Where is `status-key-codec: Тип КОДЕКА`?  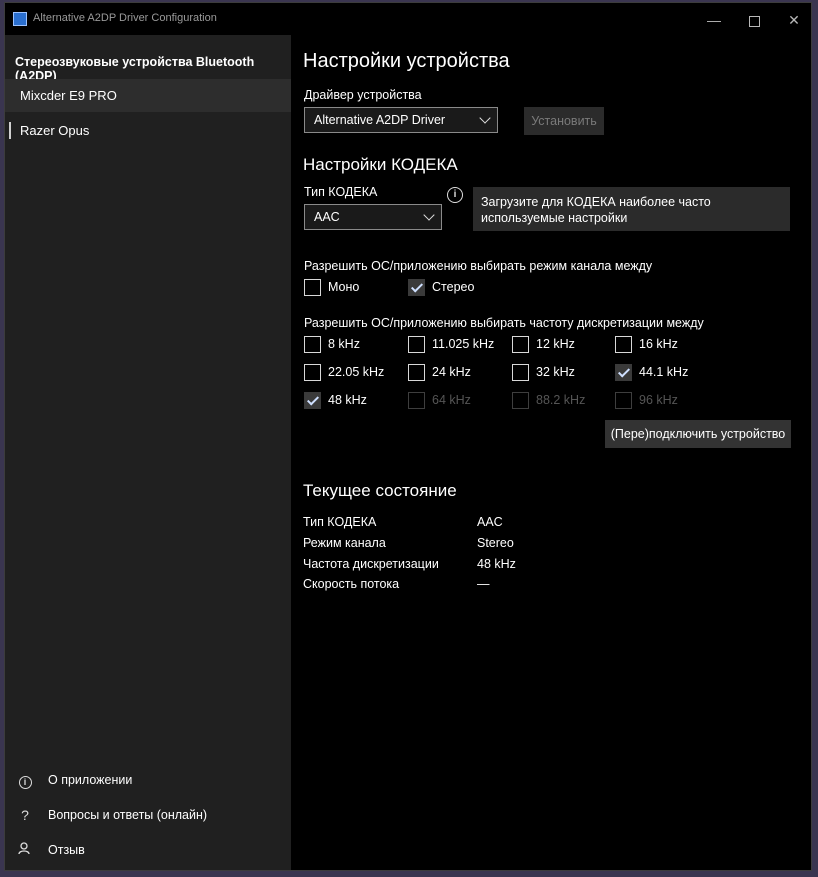 status-key-codec: Тип КОДЕКА is located at coordinates (340, 522).